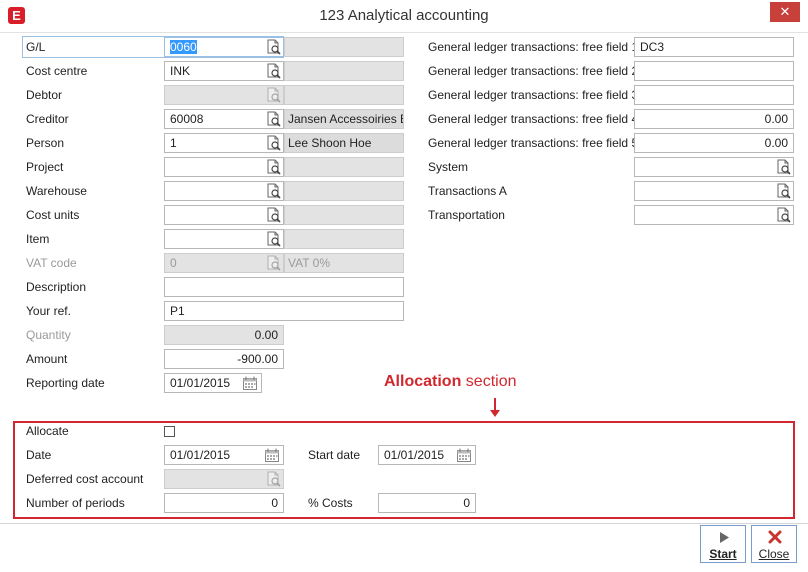  What do you see at coordinates (652, 47) in the screenshot?
I see `free-field-1-value: DC3` at bounding box center [652, 47].